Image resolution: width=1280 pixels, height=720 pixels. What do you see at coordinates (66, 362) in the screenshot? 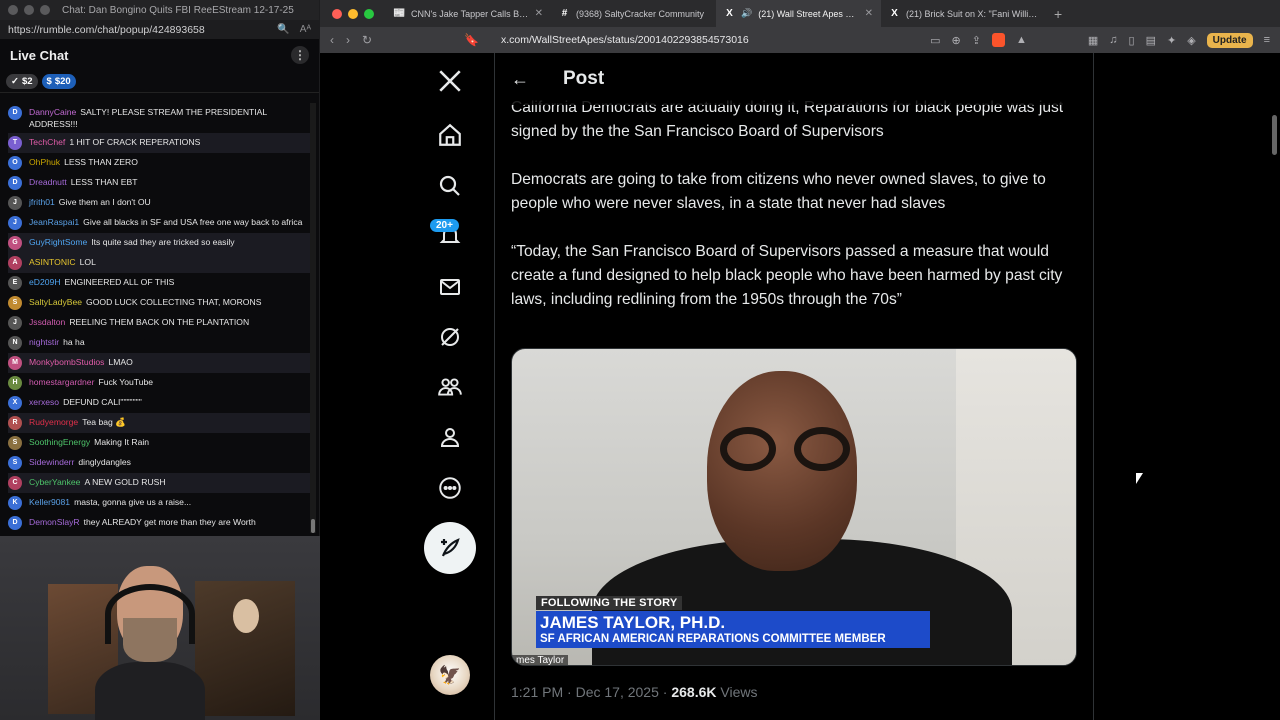
I see `chat-username: MonkybombStudios` at bounding box center [66, 362].